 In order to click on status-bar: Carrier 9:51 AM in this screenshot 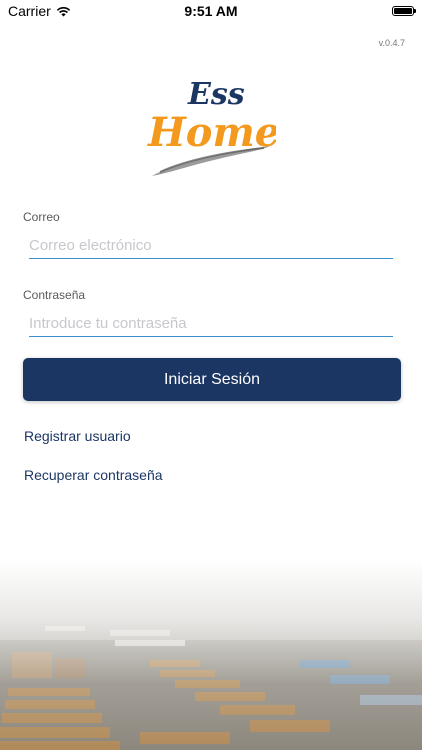, I will do `click(211, 11)`.